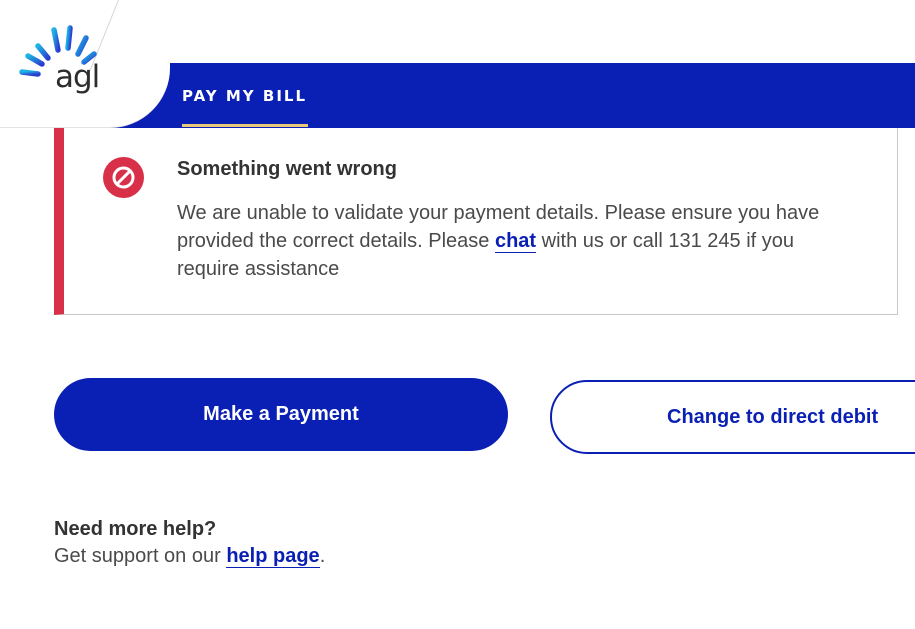 This screenshot has height=629, width=915. I want to click on chat-link: chat, so click(515, 241).